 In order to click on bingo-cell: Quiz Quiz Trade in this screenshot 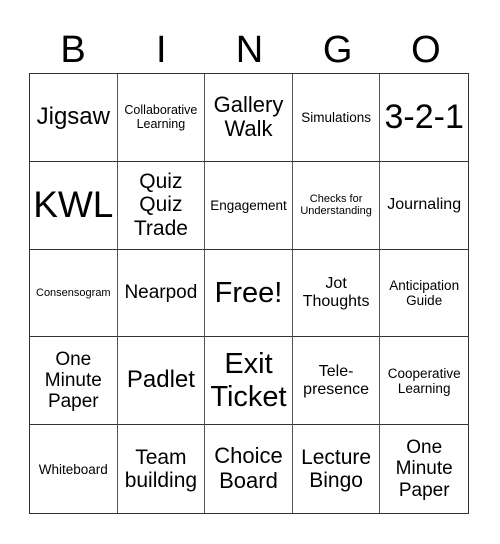, I will do `click(161, 205)`.